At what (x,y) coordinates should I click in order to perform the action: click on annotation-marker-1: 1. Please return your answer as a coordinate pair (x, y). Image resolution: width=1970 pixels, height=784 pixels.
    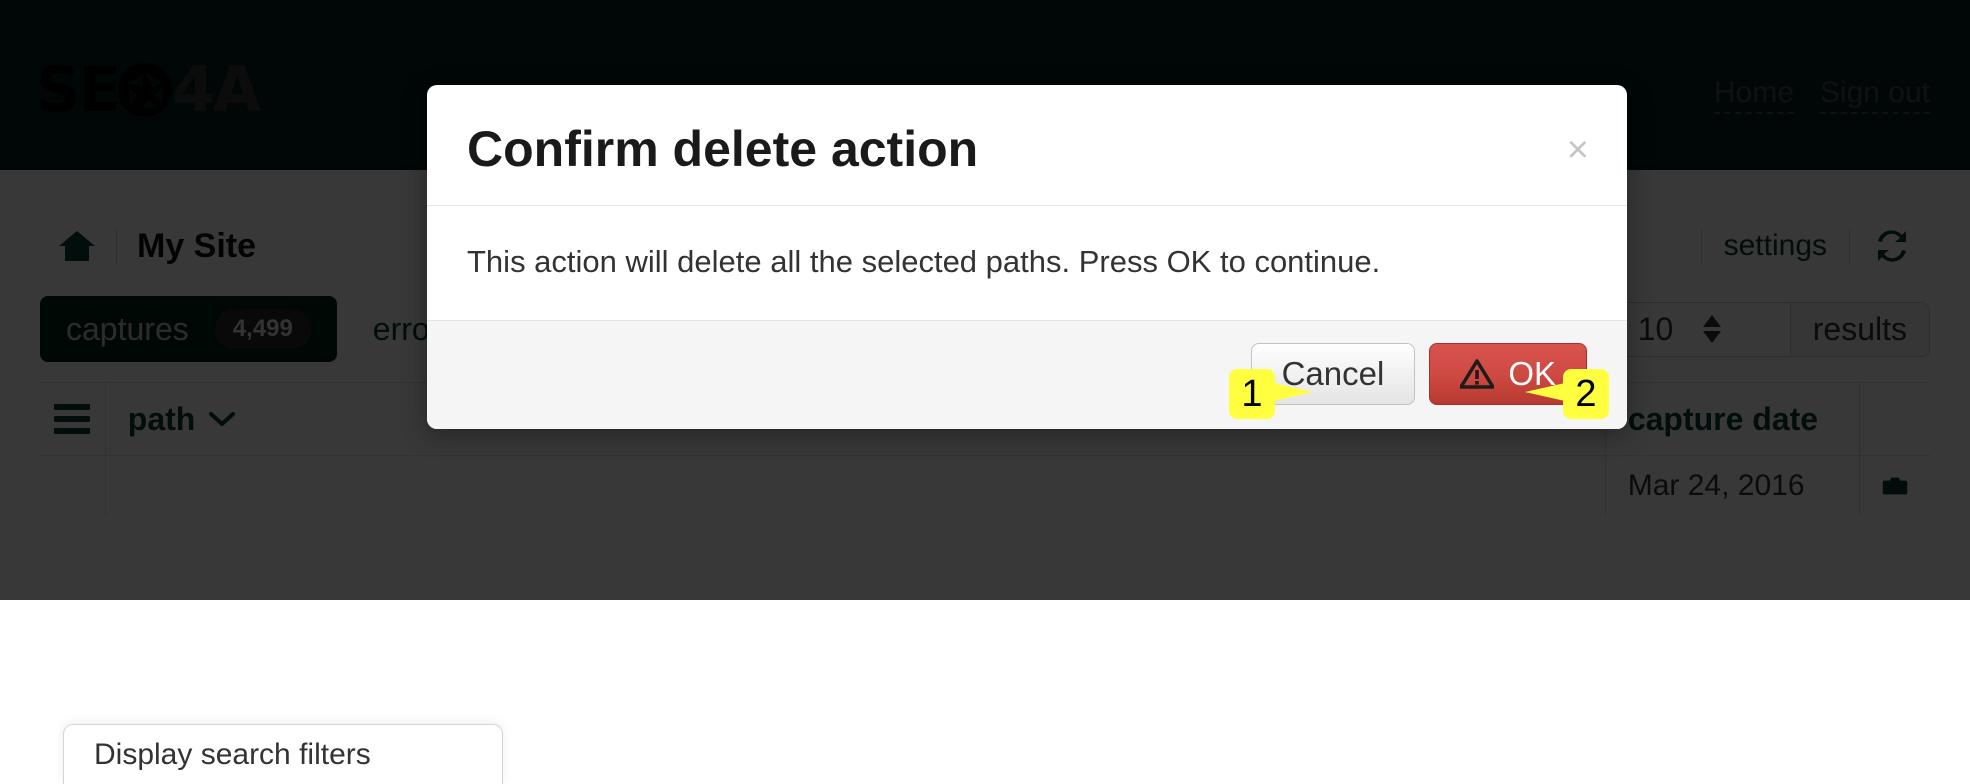
    Looking at the image, I should click on (1271, 394).